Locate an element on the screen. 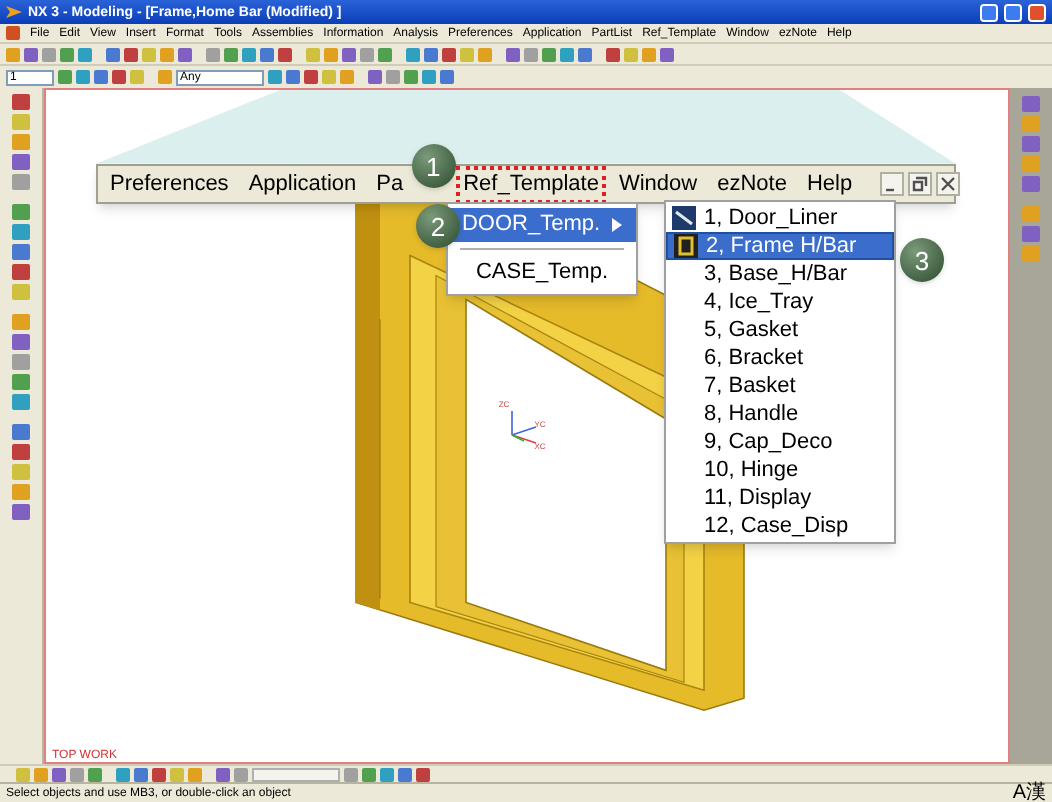 Image resolution: width=1052 pixels, height=802 pixels. menu-item: 8, Handle is located at coordinates (780, 414).